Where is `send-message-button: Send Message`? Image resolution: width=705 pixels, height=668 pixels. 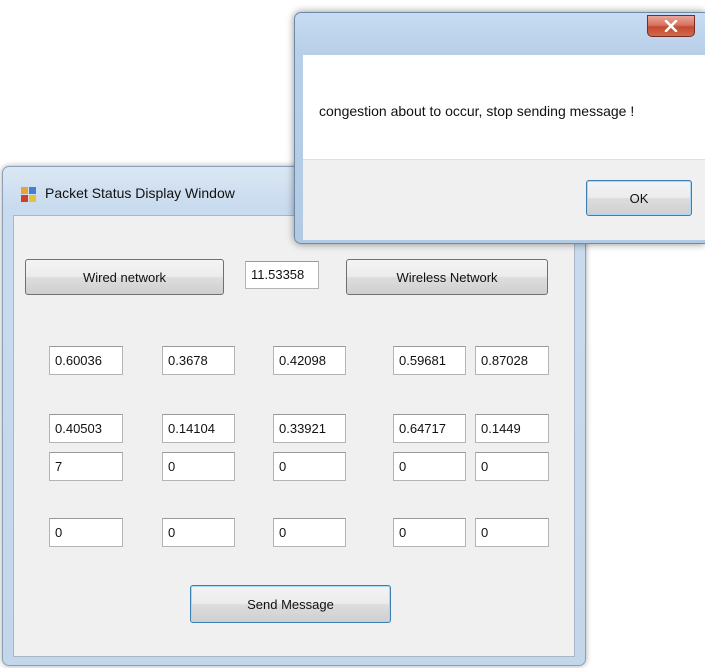 send-message-button: Send Message is located at coordinates (290, 604).